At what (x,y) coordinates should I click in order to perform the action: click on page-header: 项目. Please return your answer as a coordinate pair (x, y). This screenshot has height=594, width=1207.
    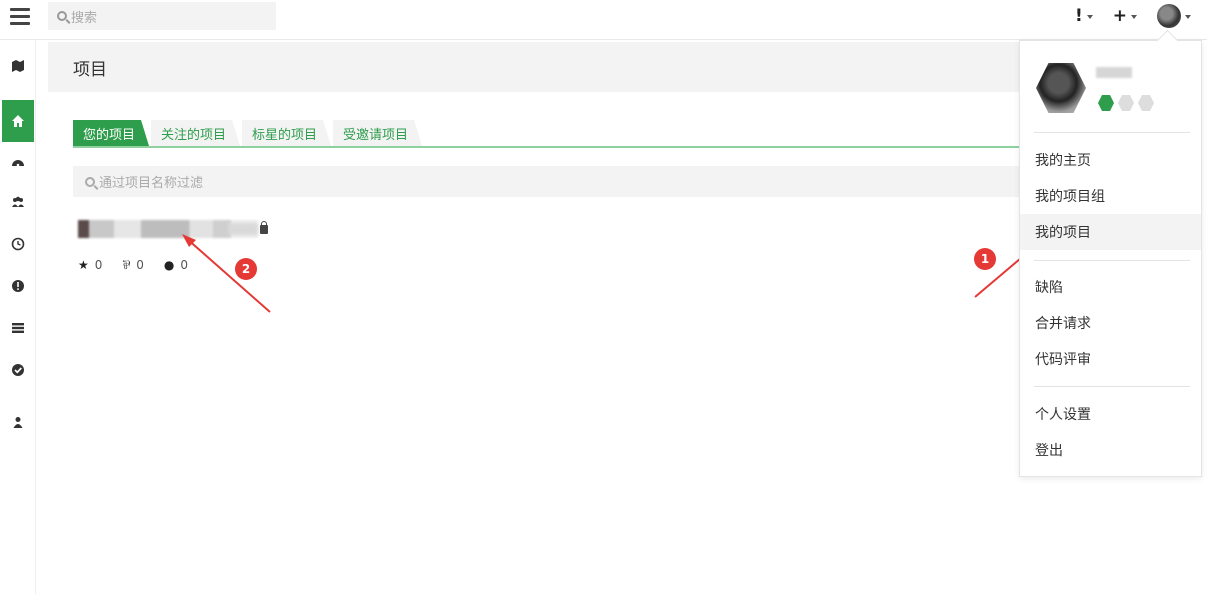
    Looking at the image, I should click on (533, 67).